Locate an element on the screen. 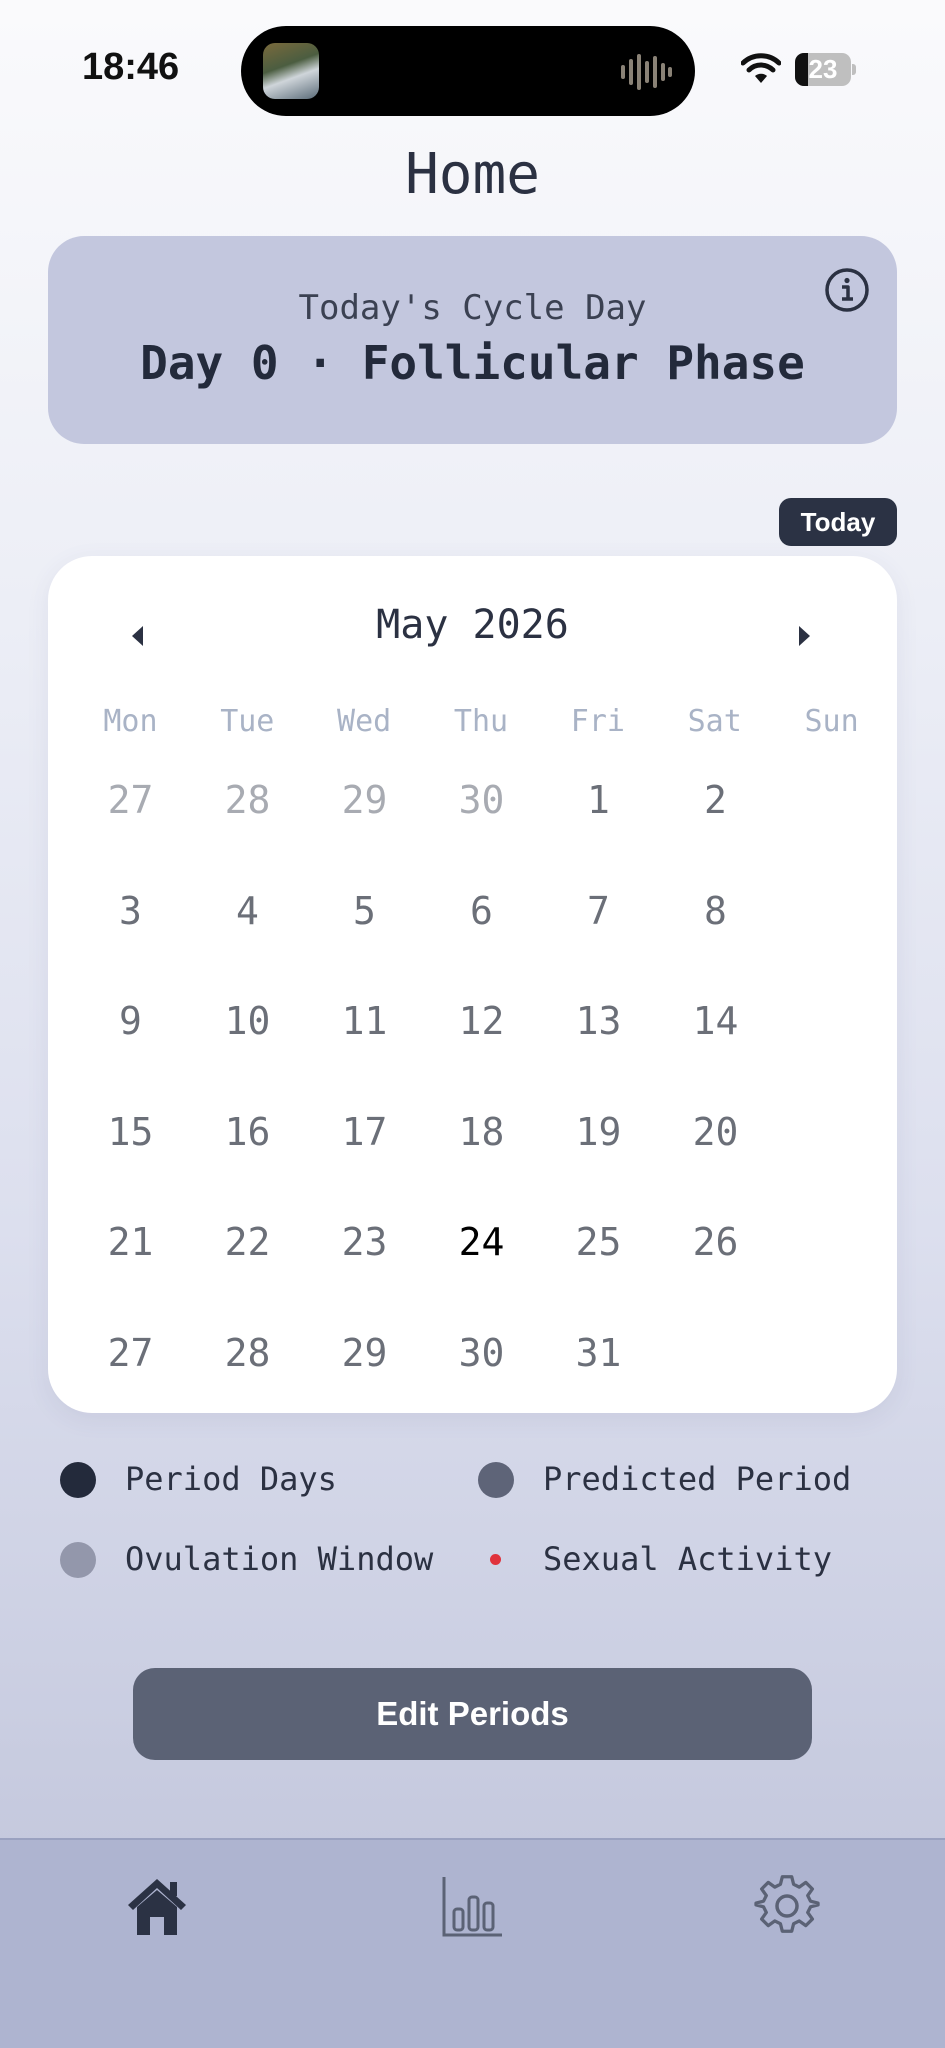 Image resolution: width=945 pixels, height=2048 pixels. weekday-label: Mon is located at coordinates (130, 721).